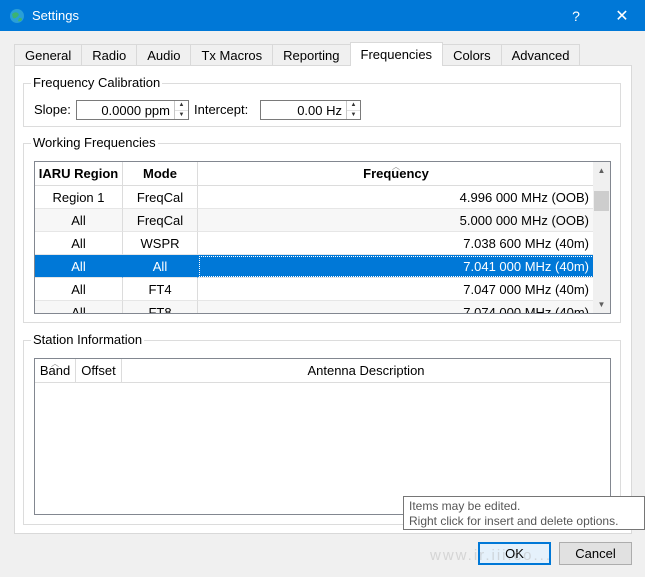 This screenshot has height=577, width=645. I want to click on cell-mode: All, so click(160, 266).